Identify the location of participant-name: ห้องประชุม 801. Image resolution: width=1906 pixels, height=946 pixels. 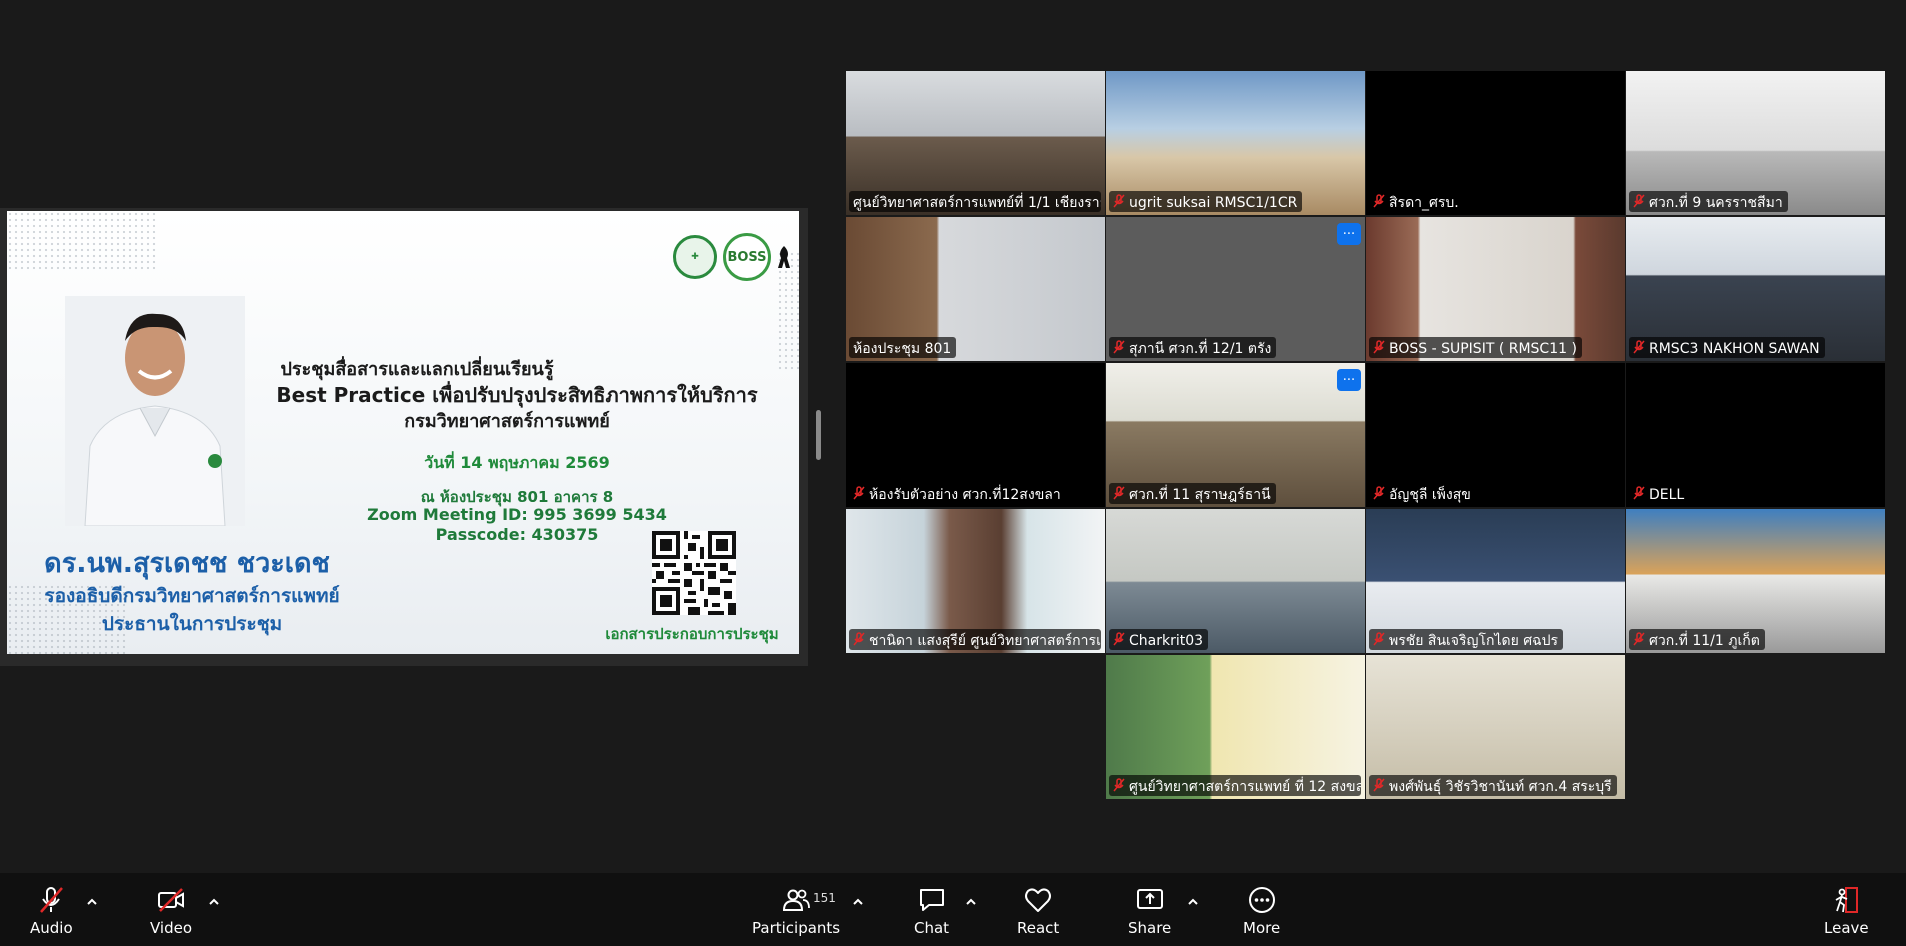
(903, 347).